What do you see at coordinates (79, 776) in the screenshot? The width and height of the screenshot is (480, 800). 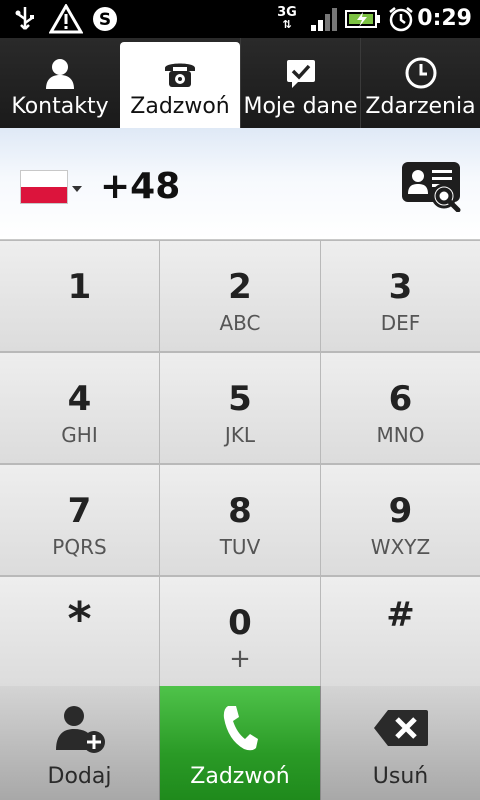 I see `add-contact-label: Dodaj` at bounding box center [79, 776].